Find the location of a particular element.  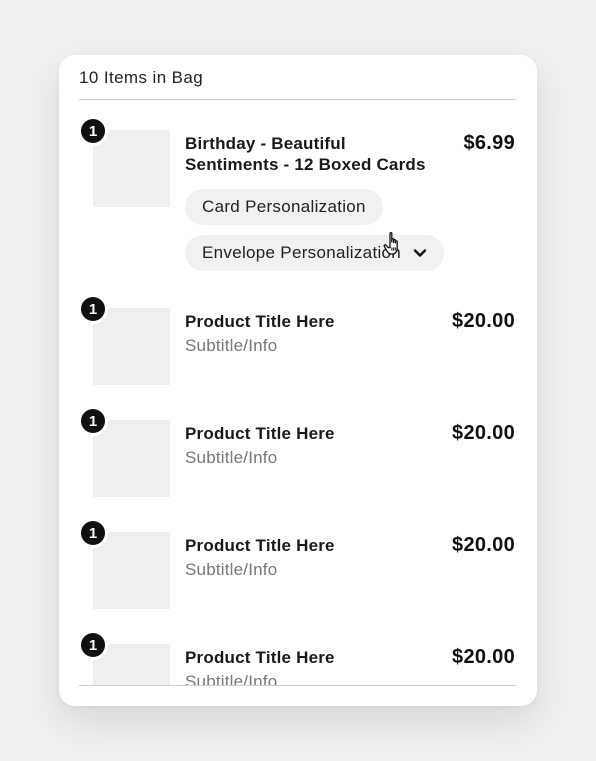

footer-divider is located at coordinates (297, 685).